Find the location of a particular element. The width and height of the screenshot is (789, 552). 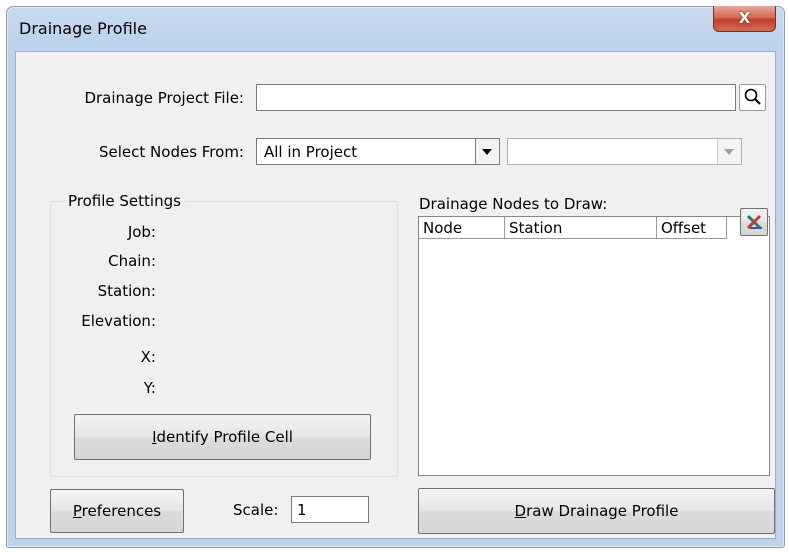

identify-button-label: dentify Profile Cell is located at coordinates (224, 437).